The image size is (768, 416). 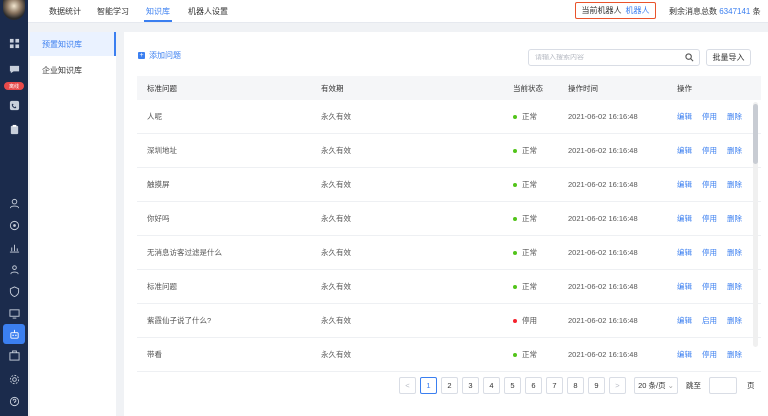 I want to click on sidebar-item-preset-kb: 预置知识库, so click(x=73, y=44).